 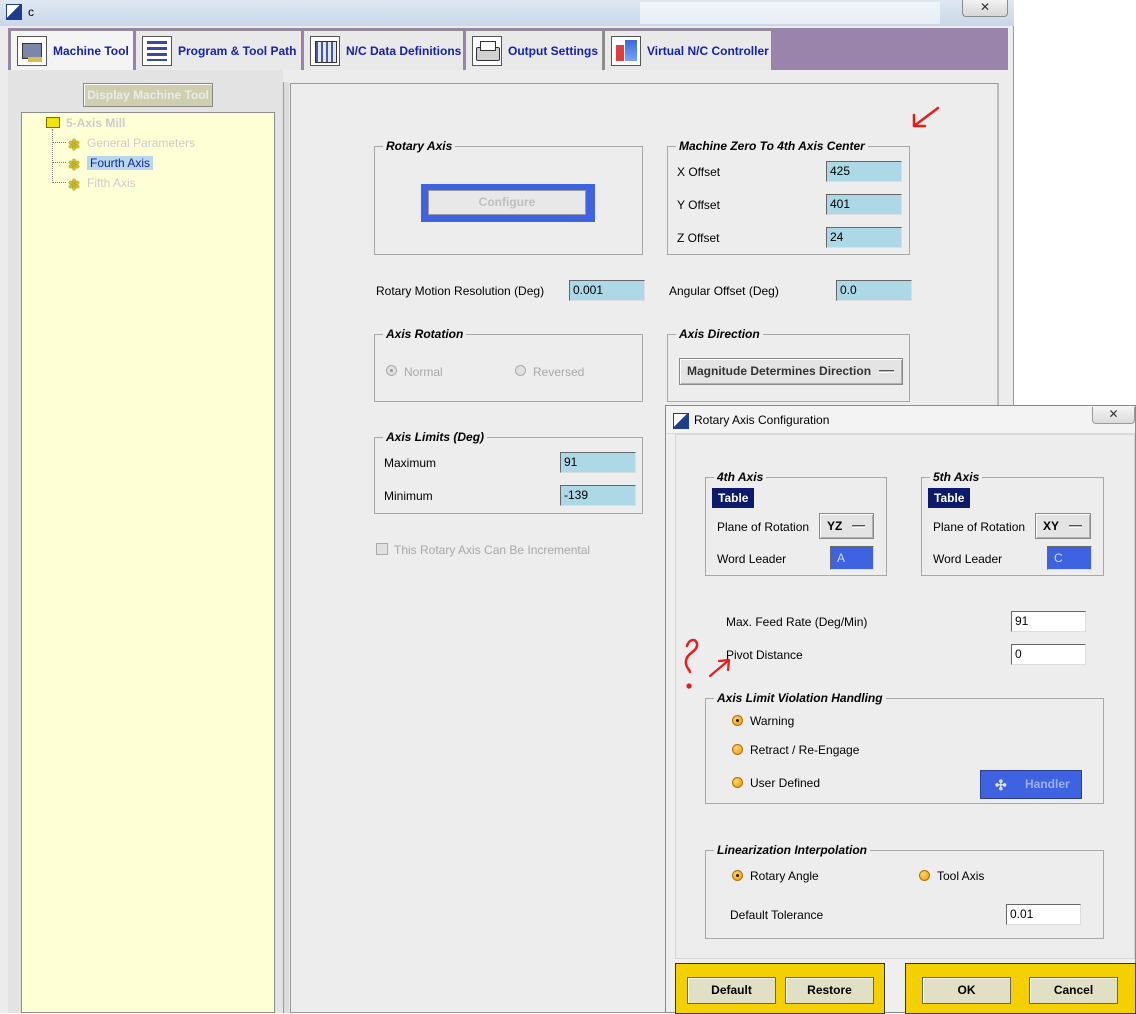 I want to click on annotation-arrow-icon, so click(x=926, y=117).